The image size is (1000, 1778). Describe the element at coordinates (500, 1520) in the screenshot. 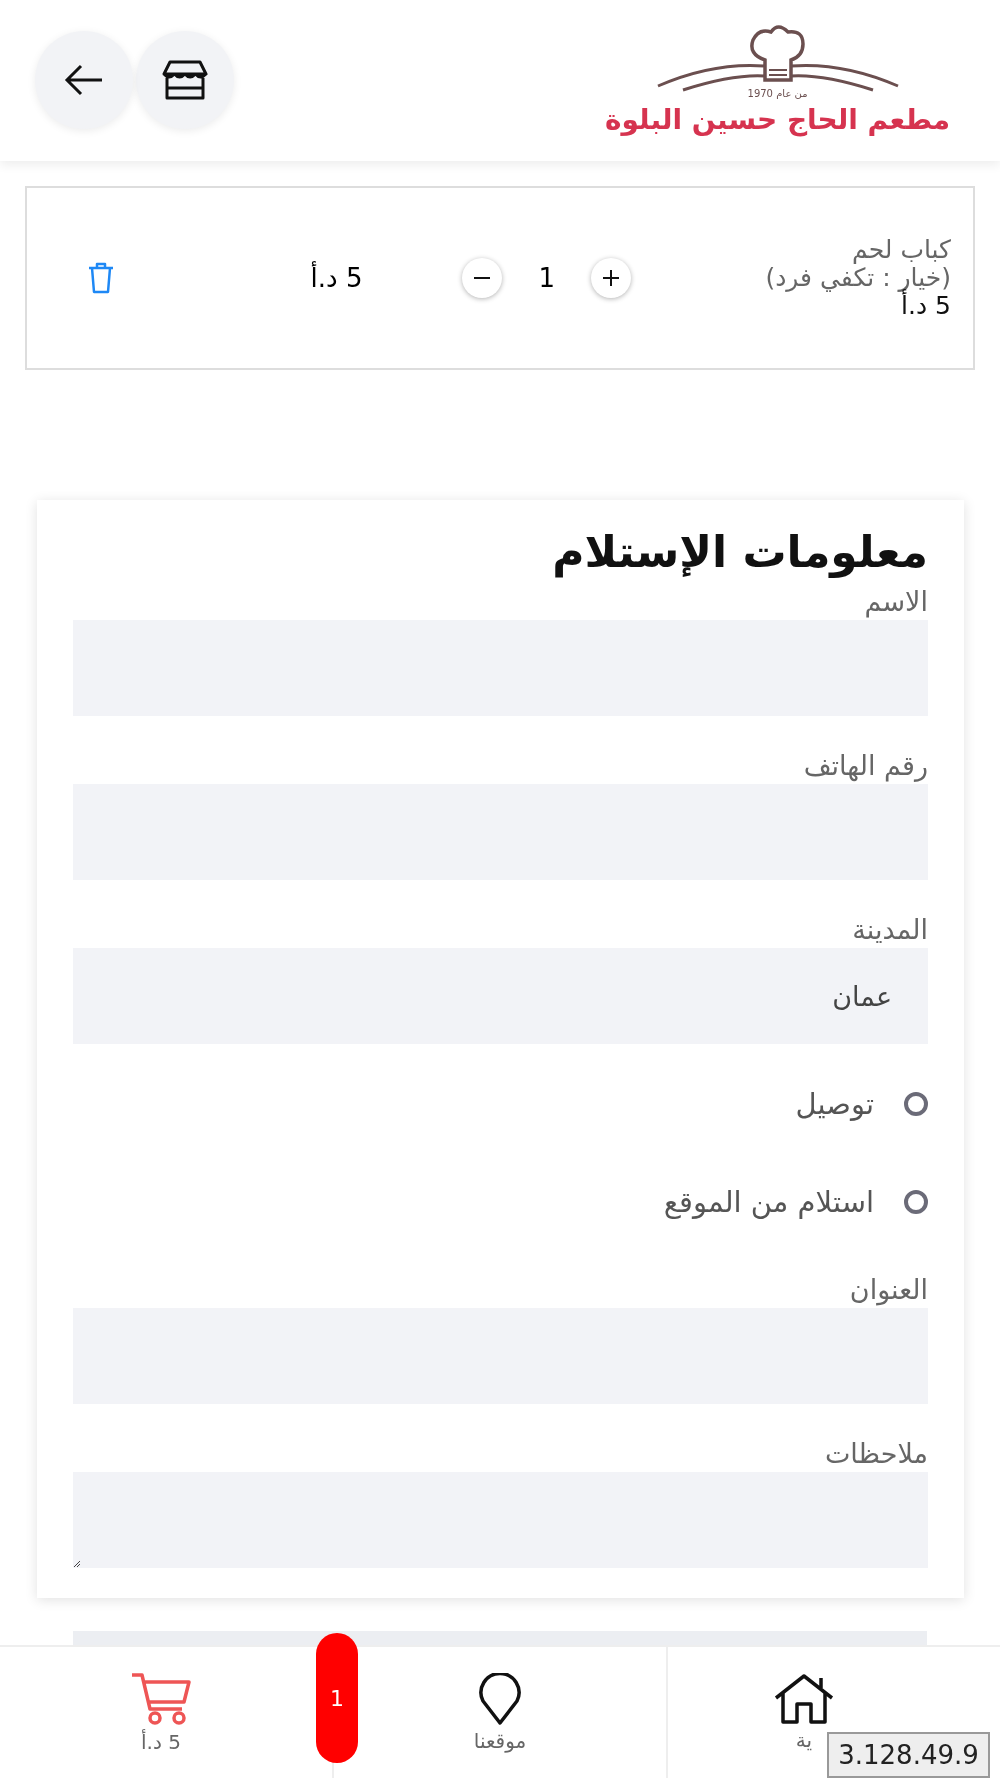

I see `notes-field` at that location.